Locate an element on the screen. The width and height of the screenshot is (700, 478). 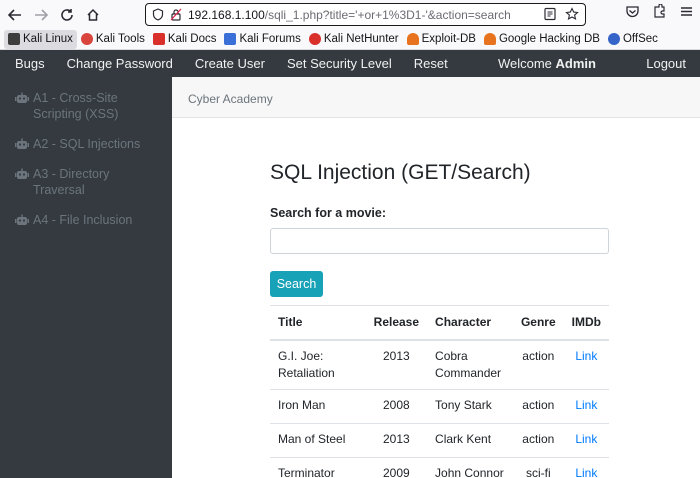
nav-bugs: Bugs is located at coordinates (28, 63).